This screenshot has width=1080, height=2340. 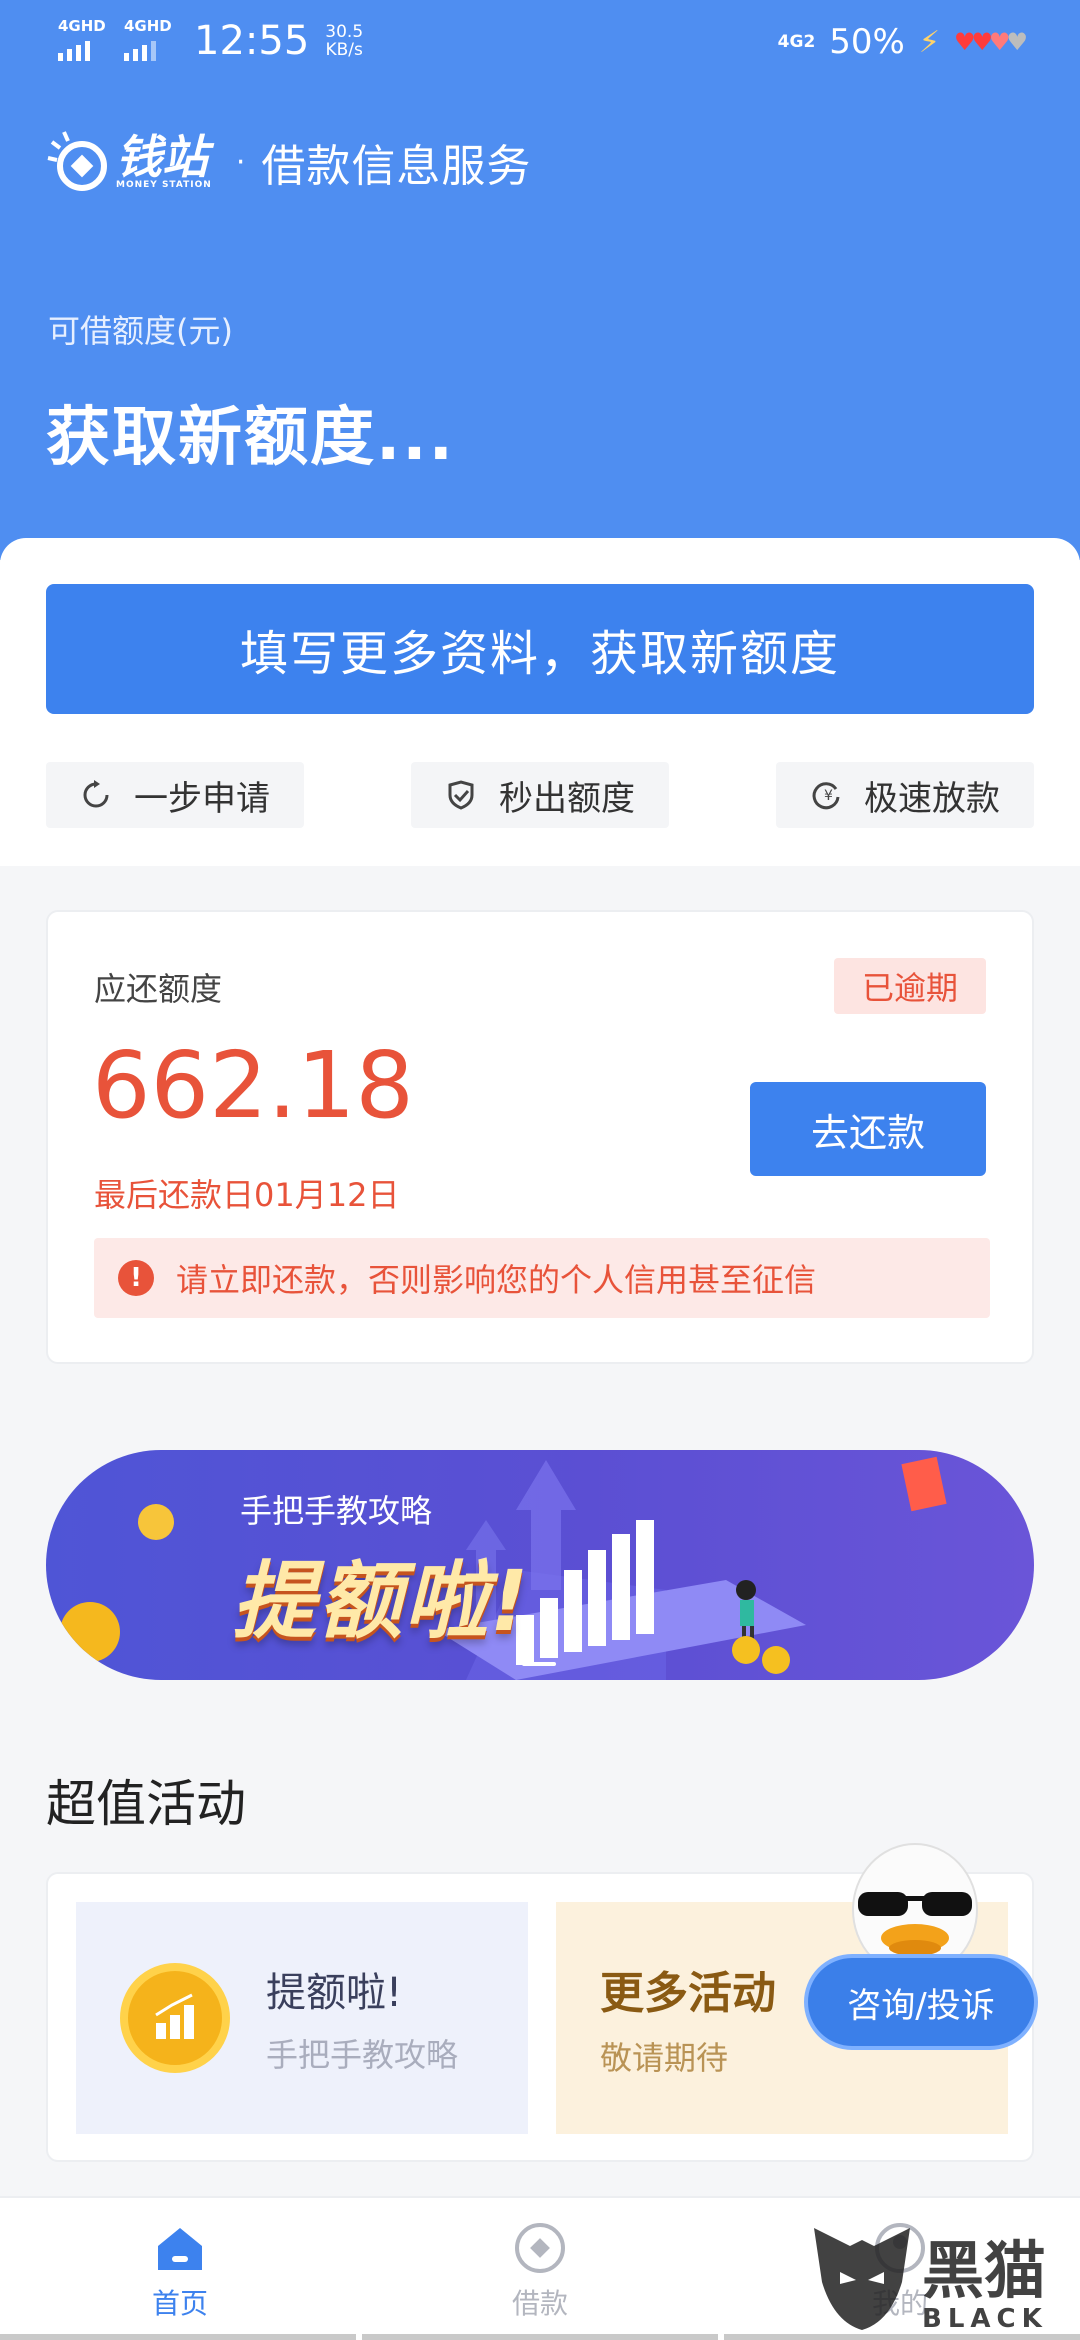 What do you see at coordinates (362, 2055) in the screenshot?
I see `activity-subtitle: 手把手教攻略` at bounding box center [362, 2055].